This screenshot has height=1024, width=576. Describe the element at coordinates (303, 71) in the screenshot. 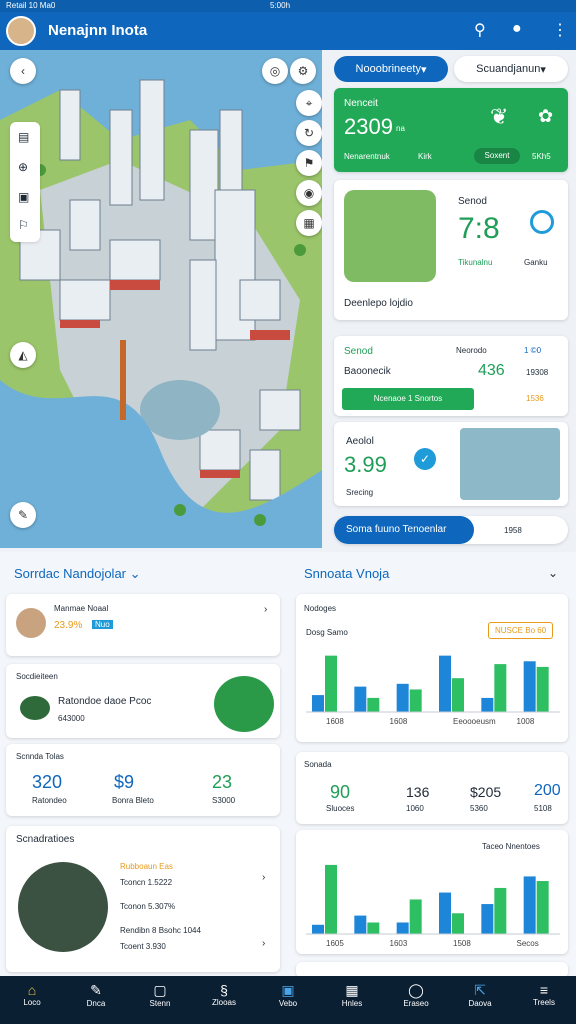

I see `settings-icon: ⚙` at that location.